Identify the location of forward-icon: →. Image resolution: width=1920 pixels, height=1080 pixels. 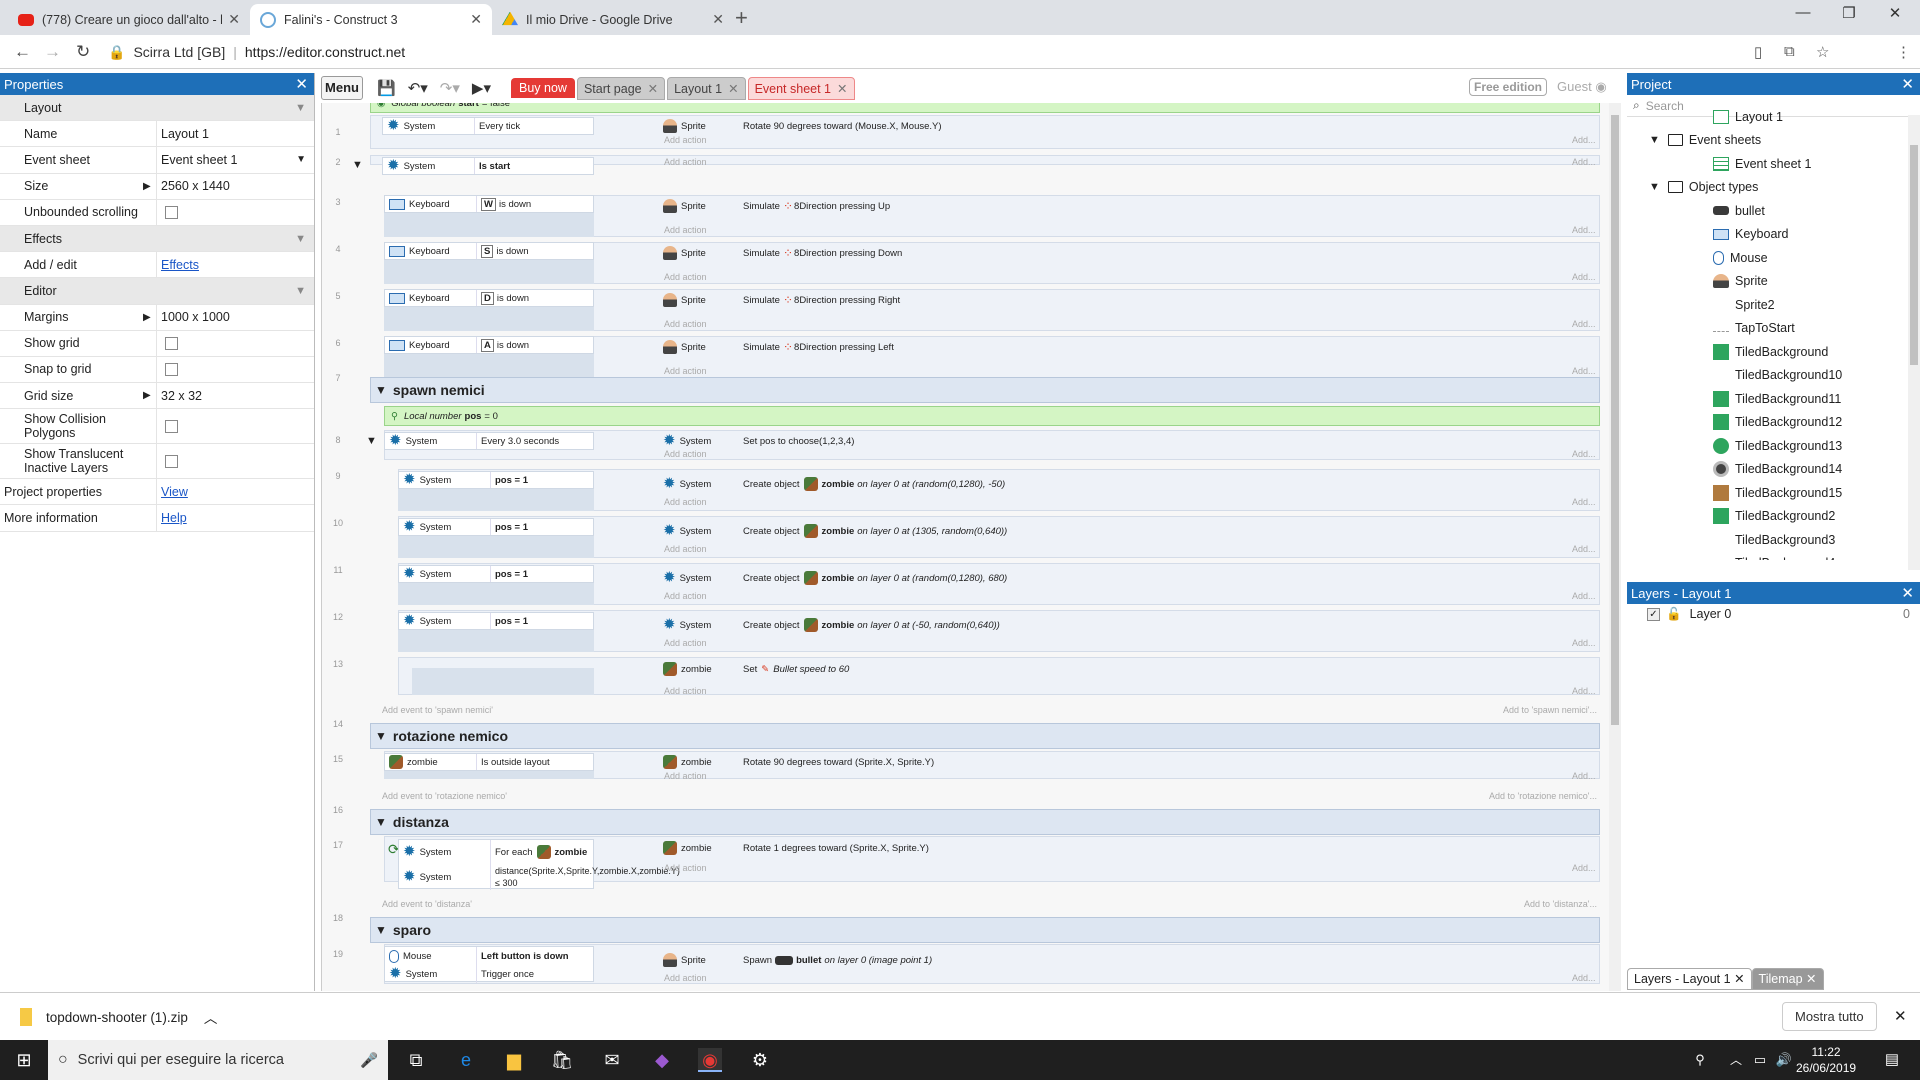
(52, 52).